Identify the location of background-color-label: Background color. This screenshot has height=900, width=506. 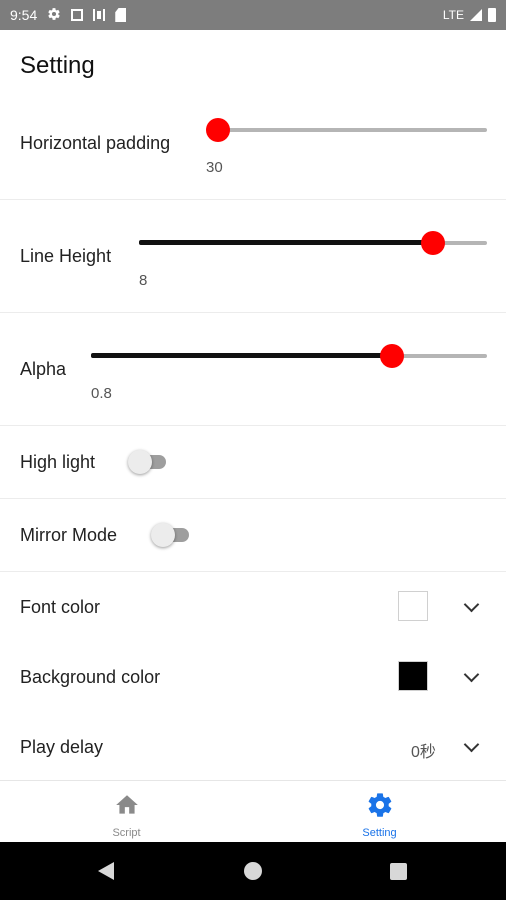
(90, 677).